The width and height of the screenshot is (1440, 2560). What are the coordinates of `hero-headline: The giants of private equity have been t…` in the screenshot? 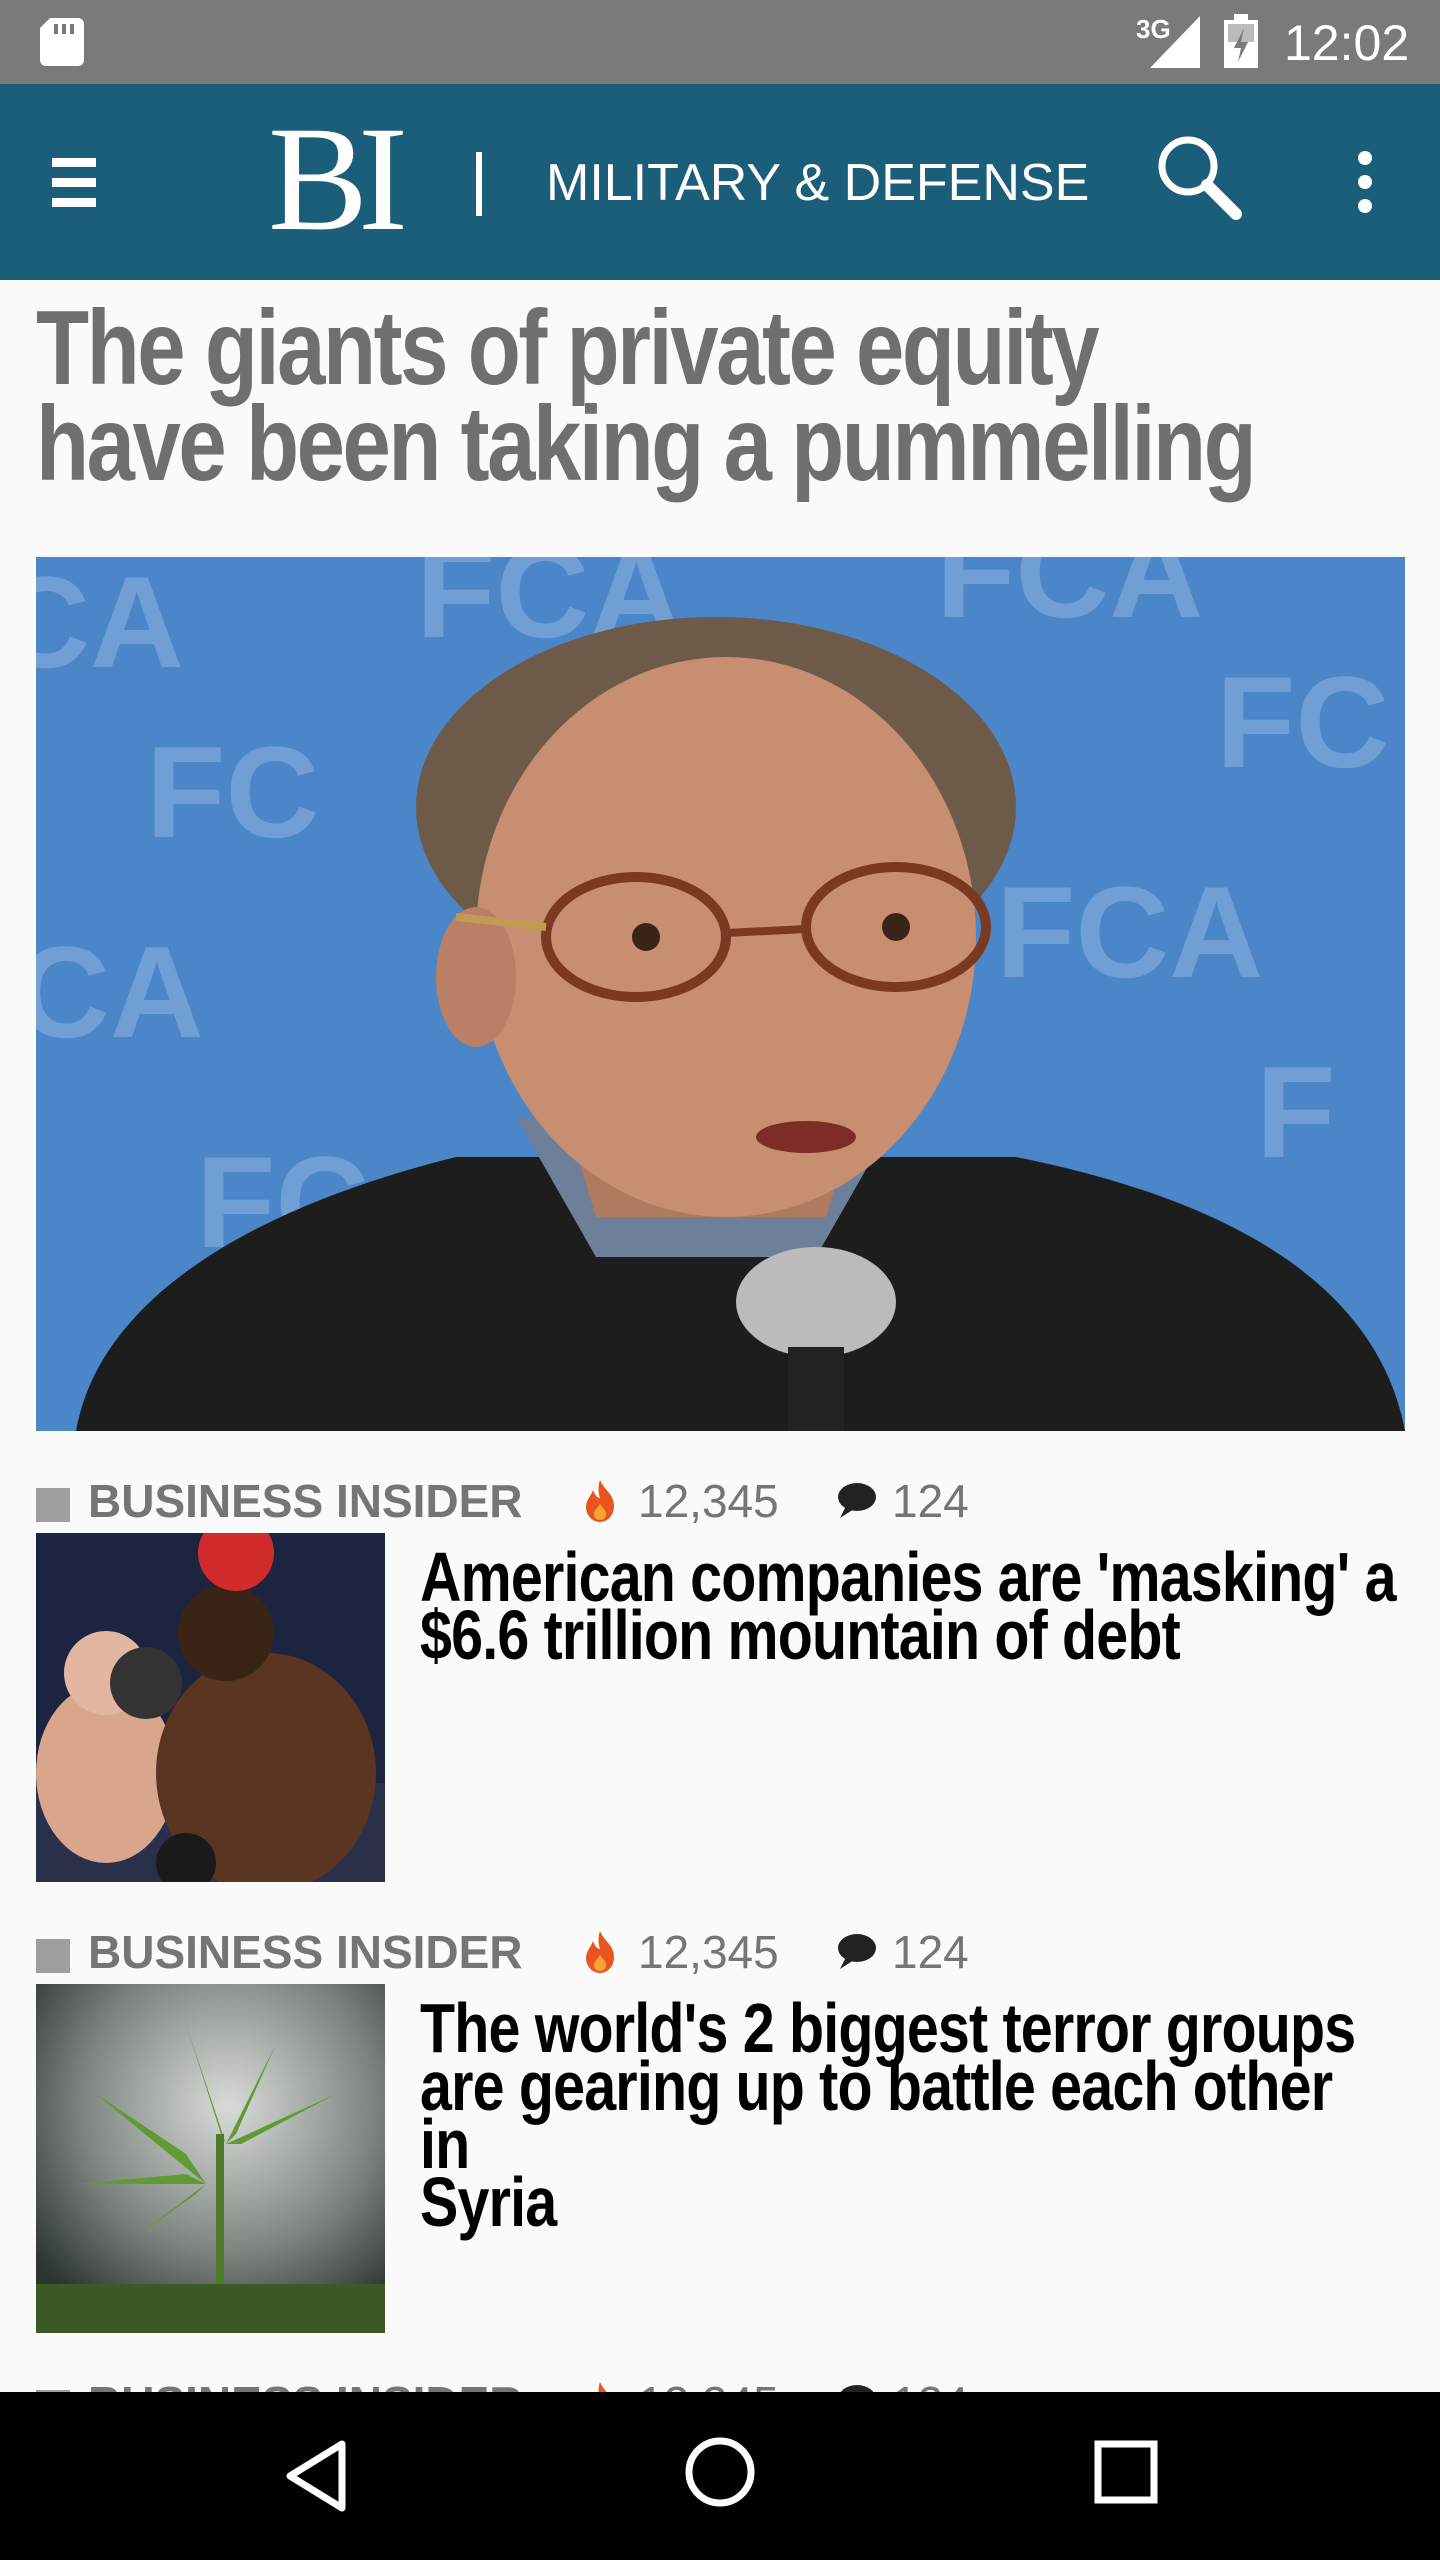 It's located at (646, 396).